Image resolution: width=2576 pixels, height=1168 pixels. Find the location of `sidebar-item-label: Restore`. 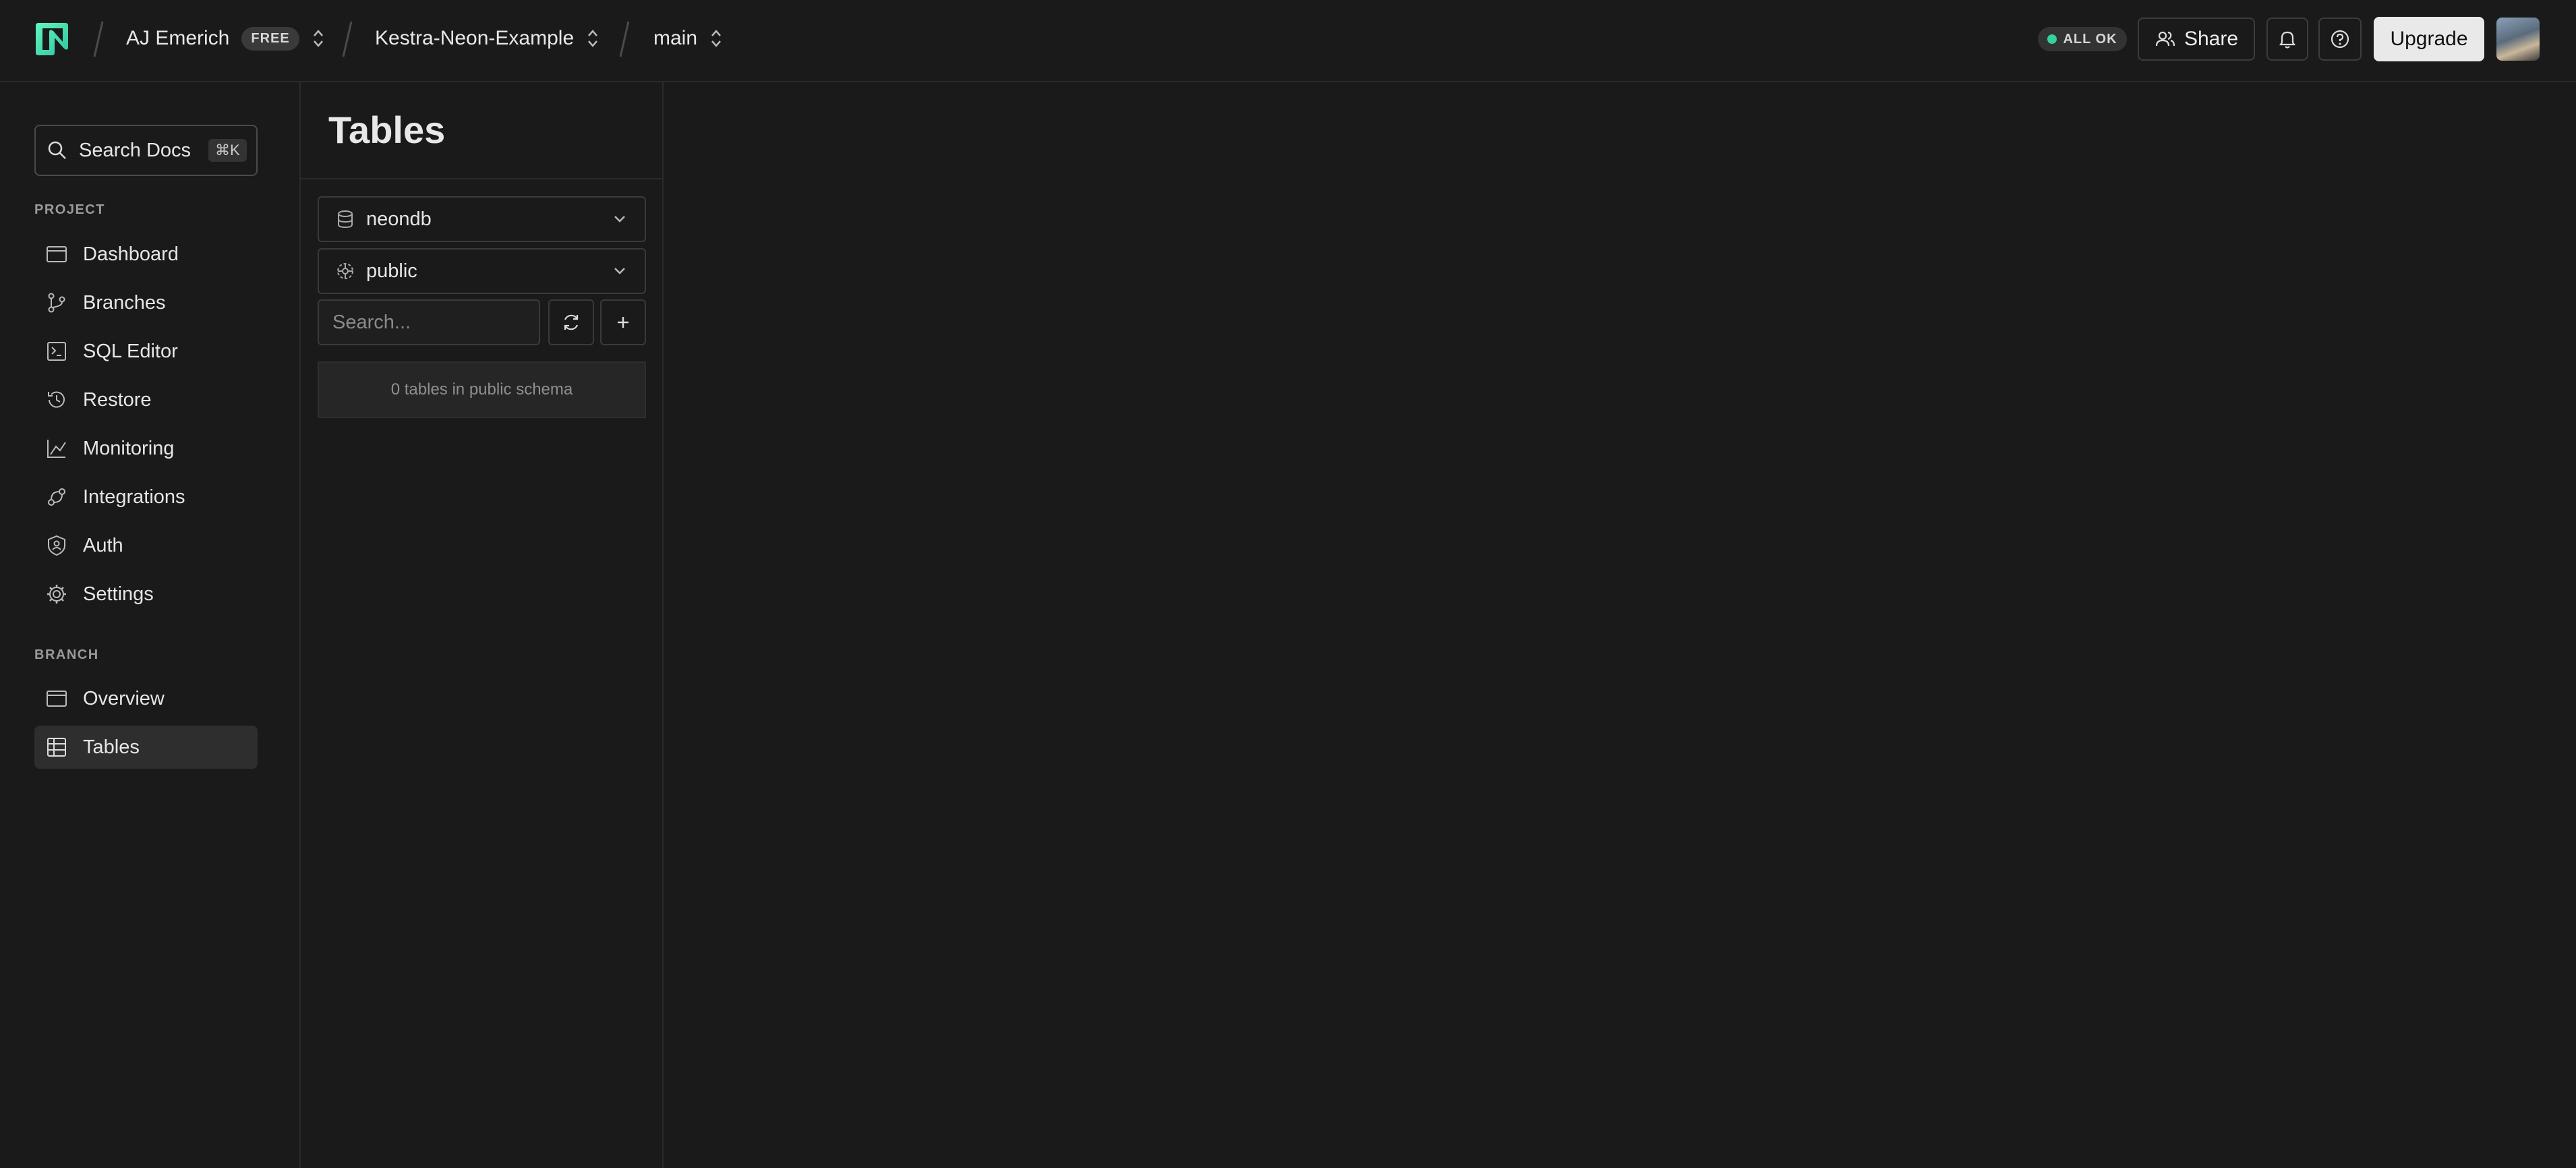

sidebar-item-label: Restore is located at coordinates (118, 400).